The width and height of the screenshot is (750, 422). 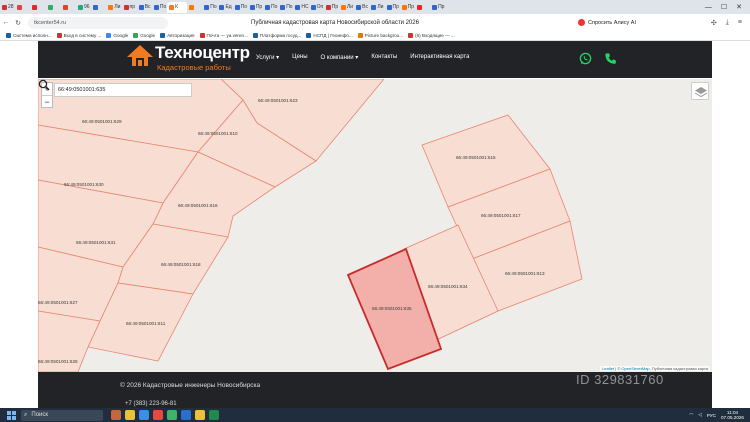 What do you see at coordinates (47, 101) in the screenshot?
I see `zoom-out-button: −` at bounding box center [47, 101].